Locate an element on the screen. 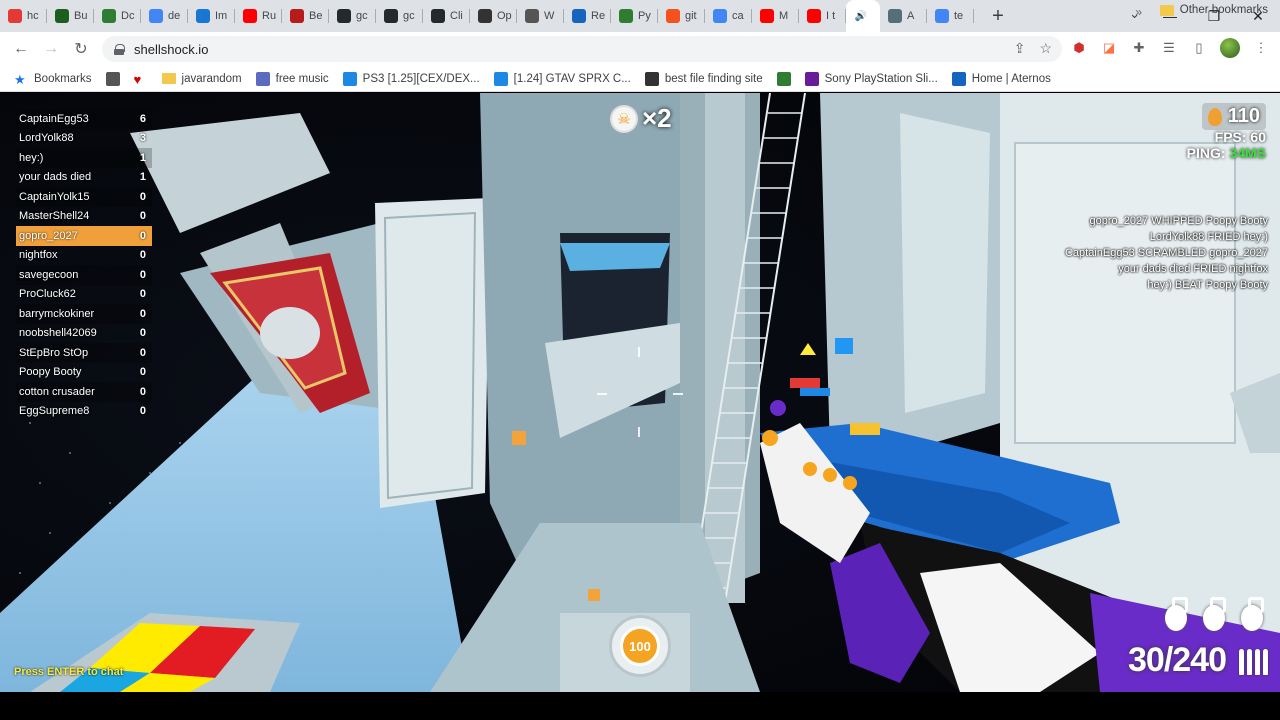 This screenshot has height=720, width=1280. bookmark-label: best file finding site is located at coordinates (713, 78).